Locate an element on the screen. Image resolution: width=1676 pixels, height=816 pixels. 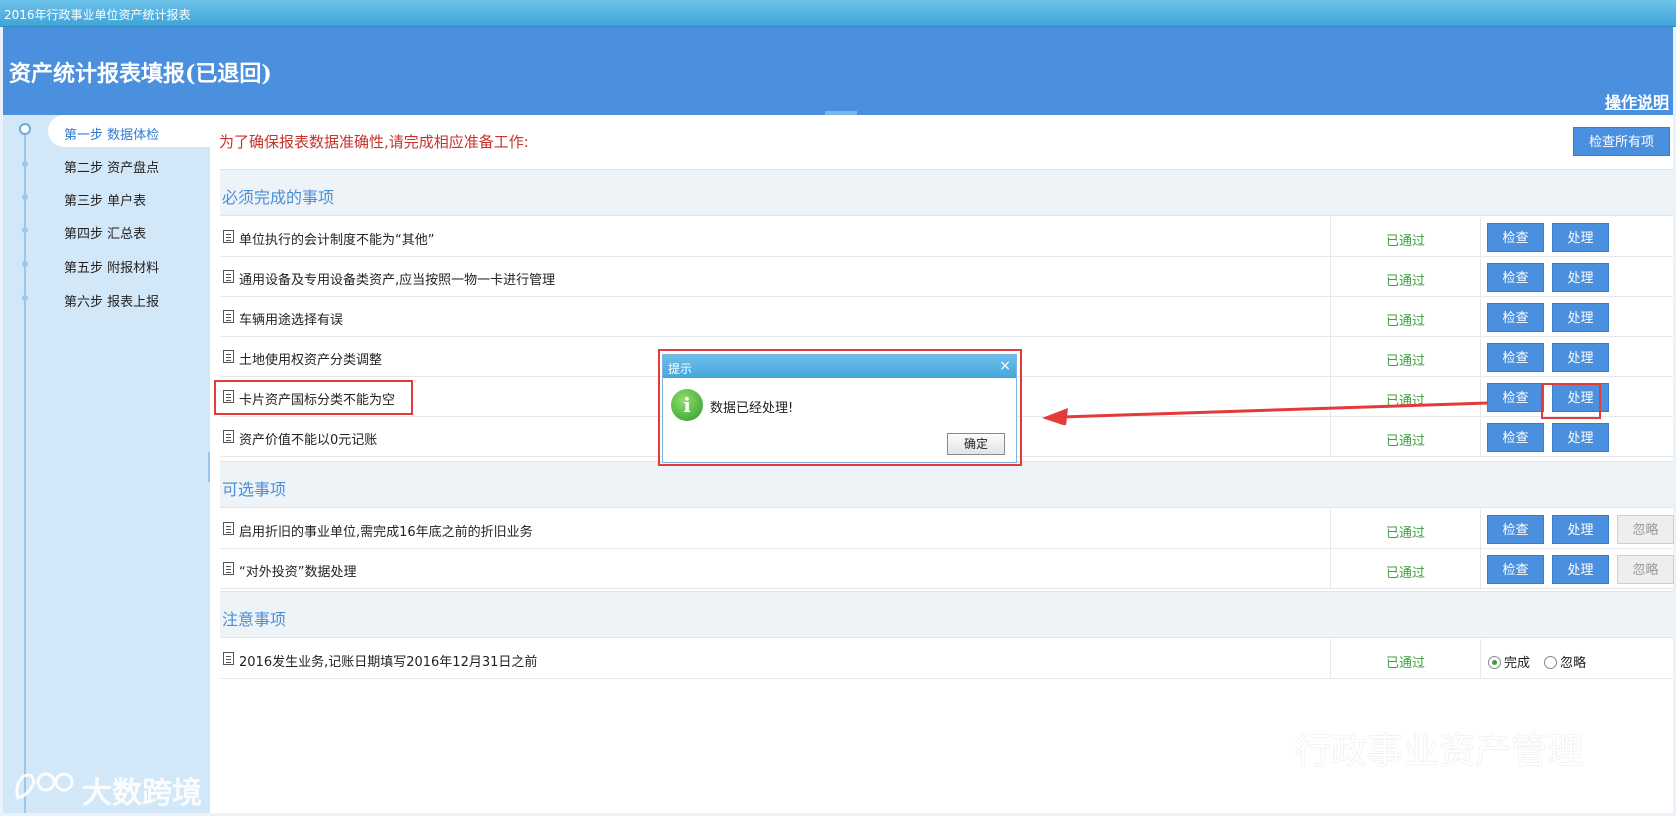
section-title: 可选事项 is located at coordinates (254, 489).